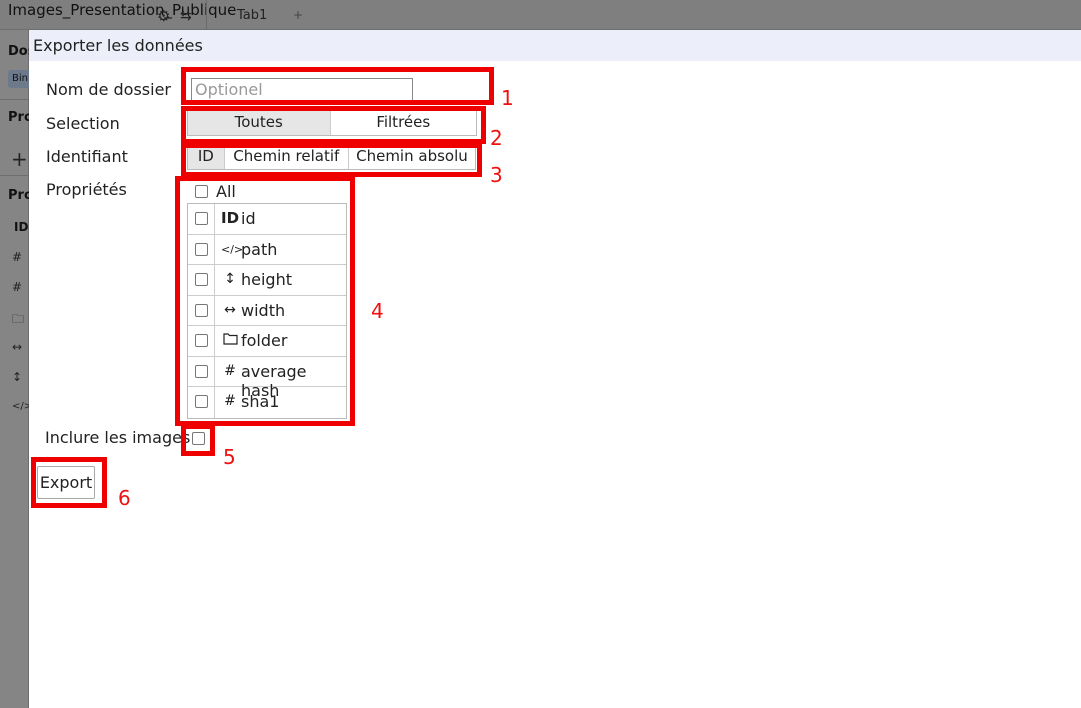  What do you see at coordinates (18, 79) in the screenshot?
I see `sidebar-chip: Bin` at bounding box center [18, 79].